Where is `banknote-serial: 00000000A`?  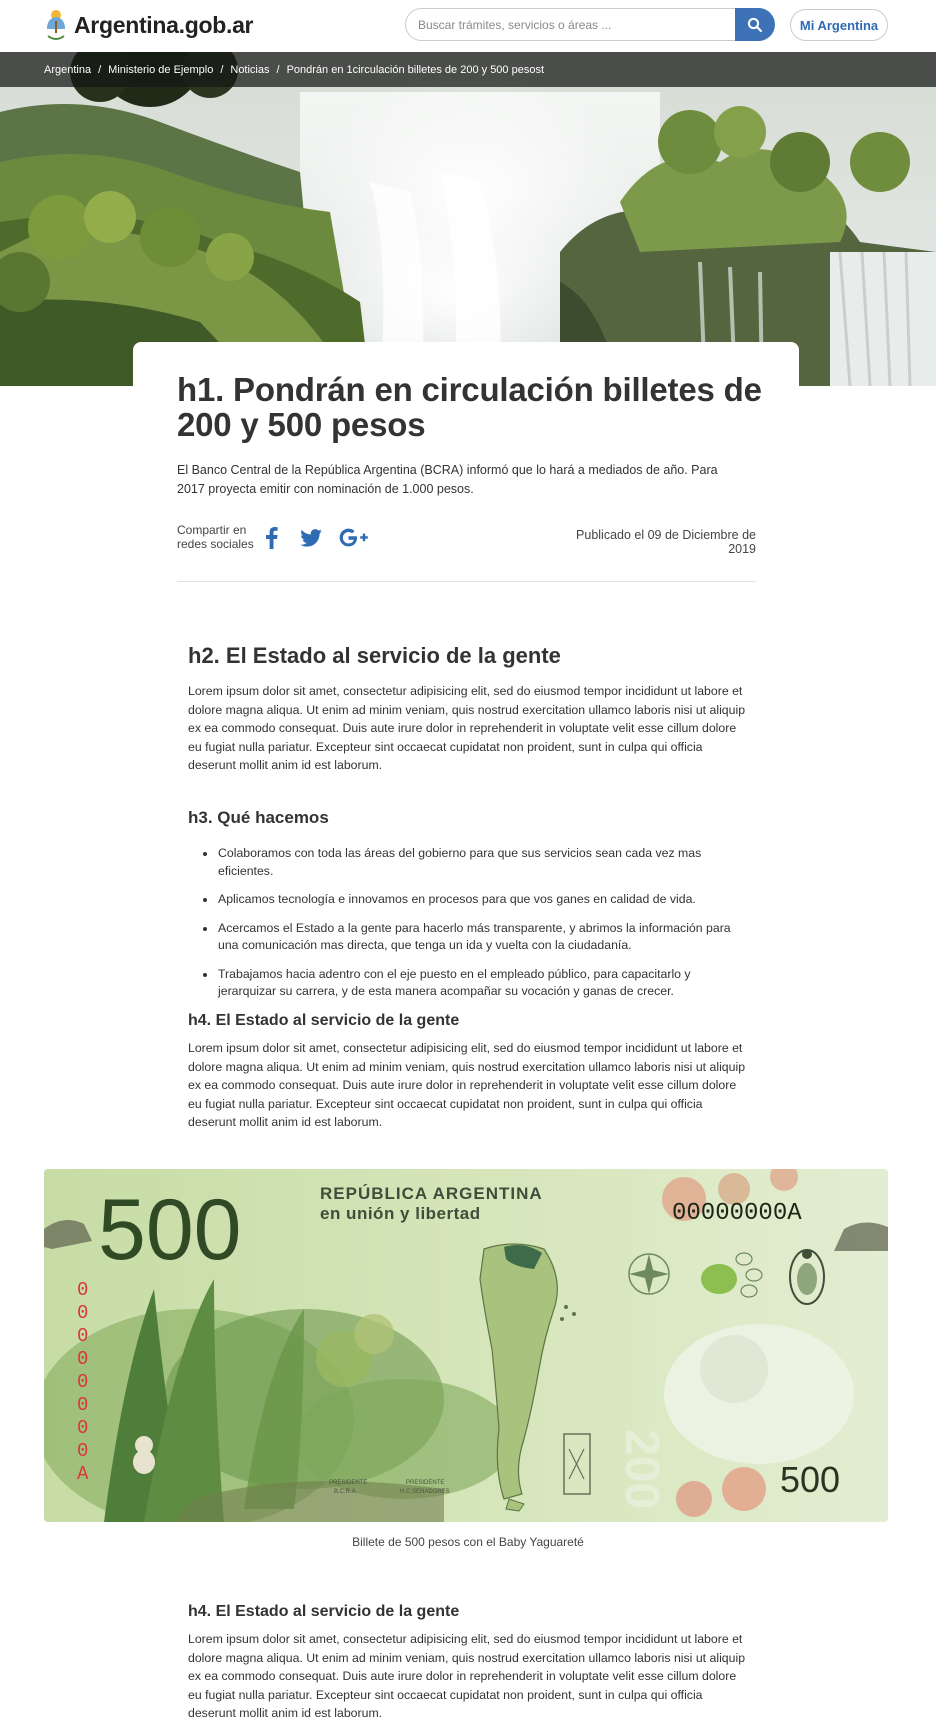
banknote-serial: 00000000A is located at coordinates (737, 1213).